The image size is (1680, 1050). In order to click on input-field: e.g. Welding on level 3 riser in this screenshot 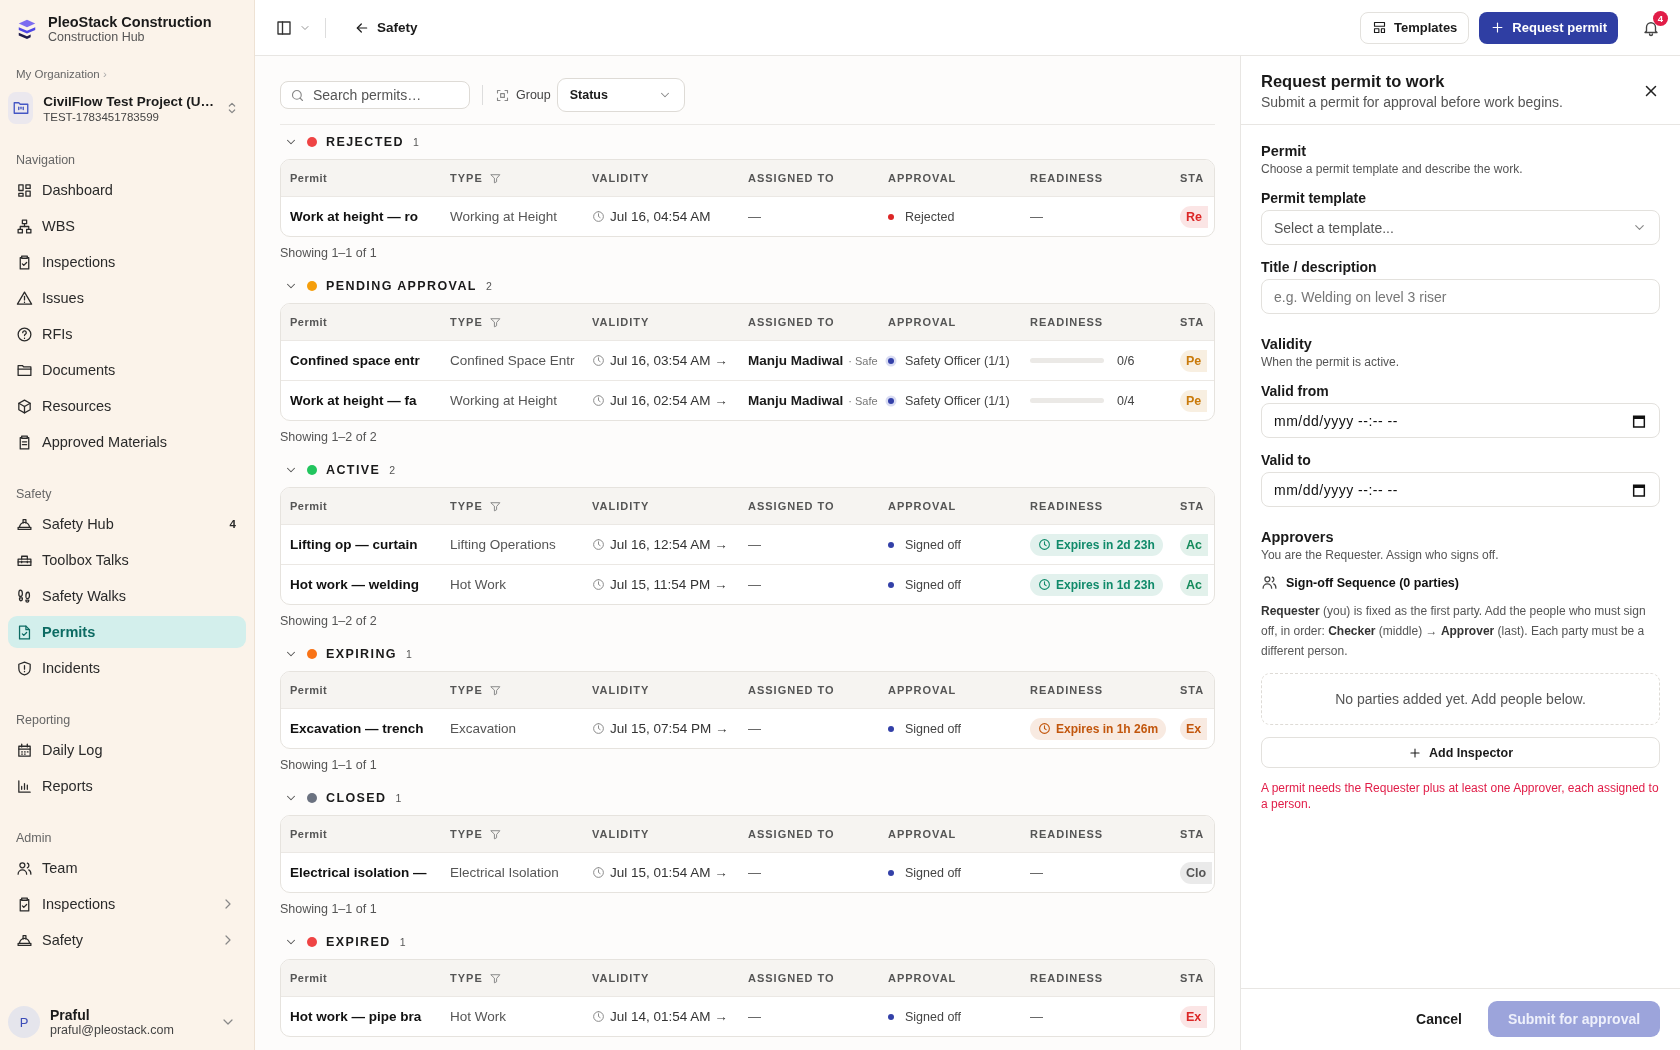, I will do `click(1460, 296)`.